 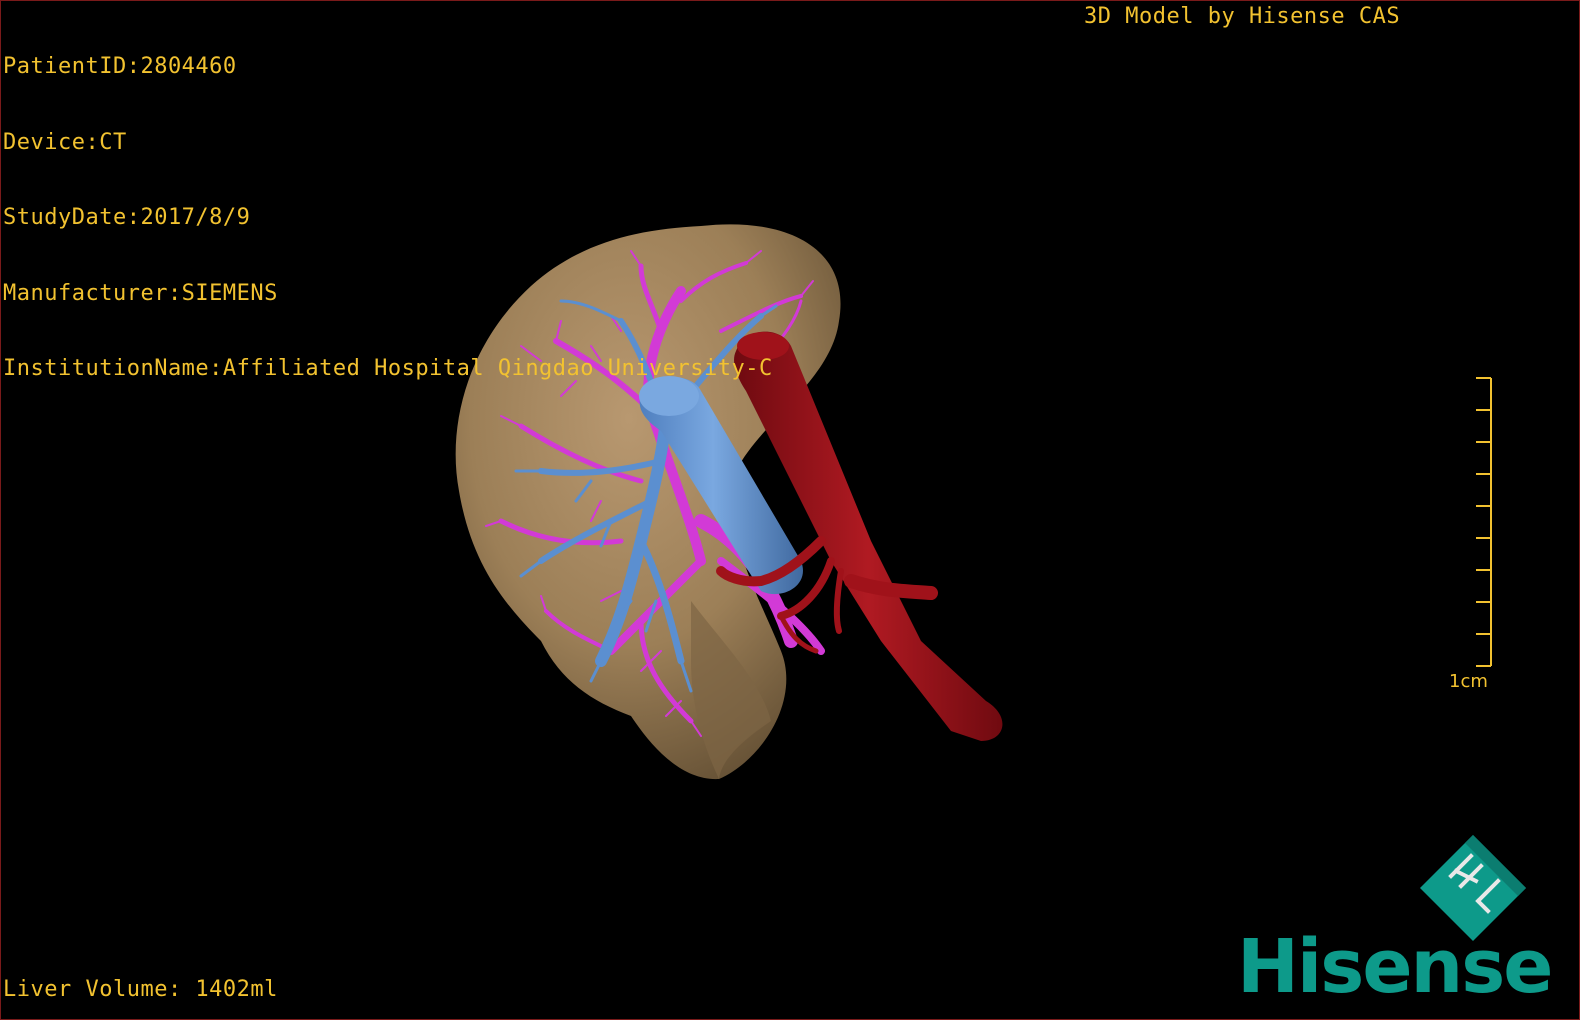 What do you see at coordinates (1484, 522) in the screenshot?
I see `scale-bar` at bounding box center [1484, 522].